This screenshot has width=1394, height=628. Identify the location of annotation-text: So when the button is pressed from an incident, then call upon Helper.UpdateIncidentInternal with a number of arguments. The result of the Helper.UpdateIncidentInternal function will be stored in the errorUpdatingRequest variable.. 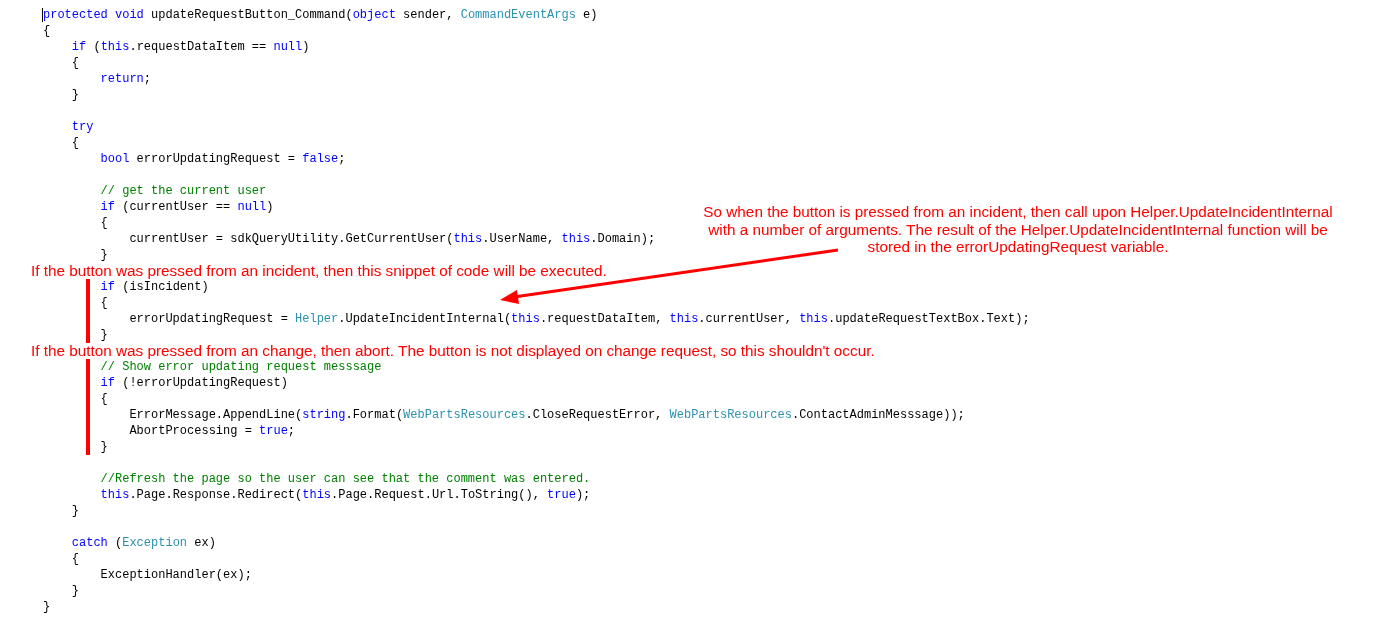
(1018, 229).